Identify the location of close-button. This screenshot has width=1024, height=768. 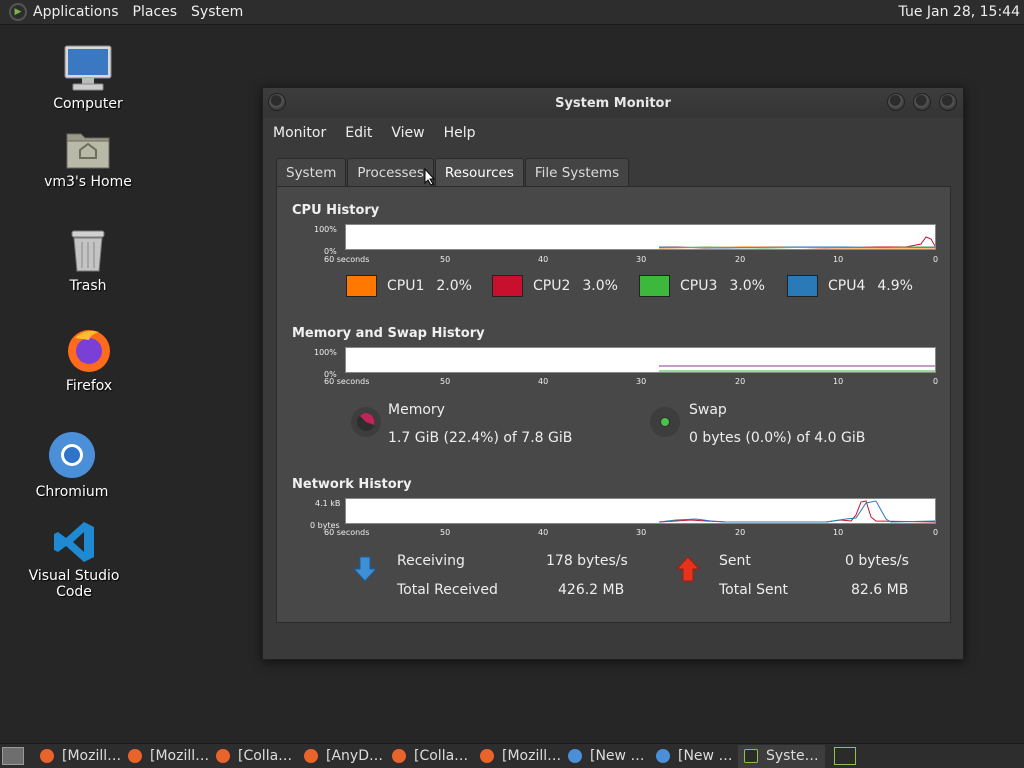
(948, 102).